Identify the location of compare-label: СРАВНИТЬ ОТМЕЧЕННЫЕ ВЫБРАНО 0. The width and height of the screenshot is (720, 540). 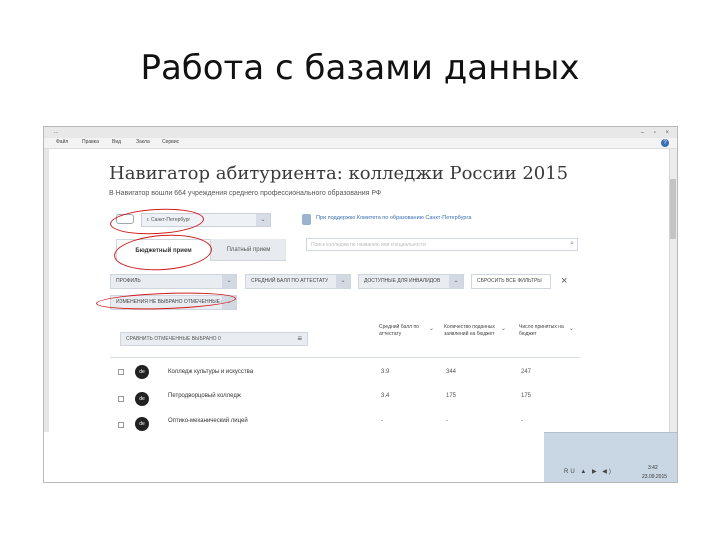
(173, 339).